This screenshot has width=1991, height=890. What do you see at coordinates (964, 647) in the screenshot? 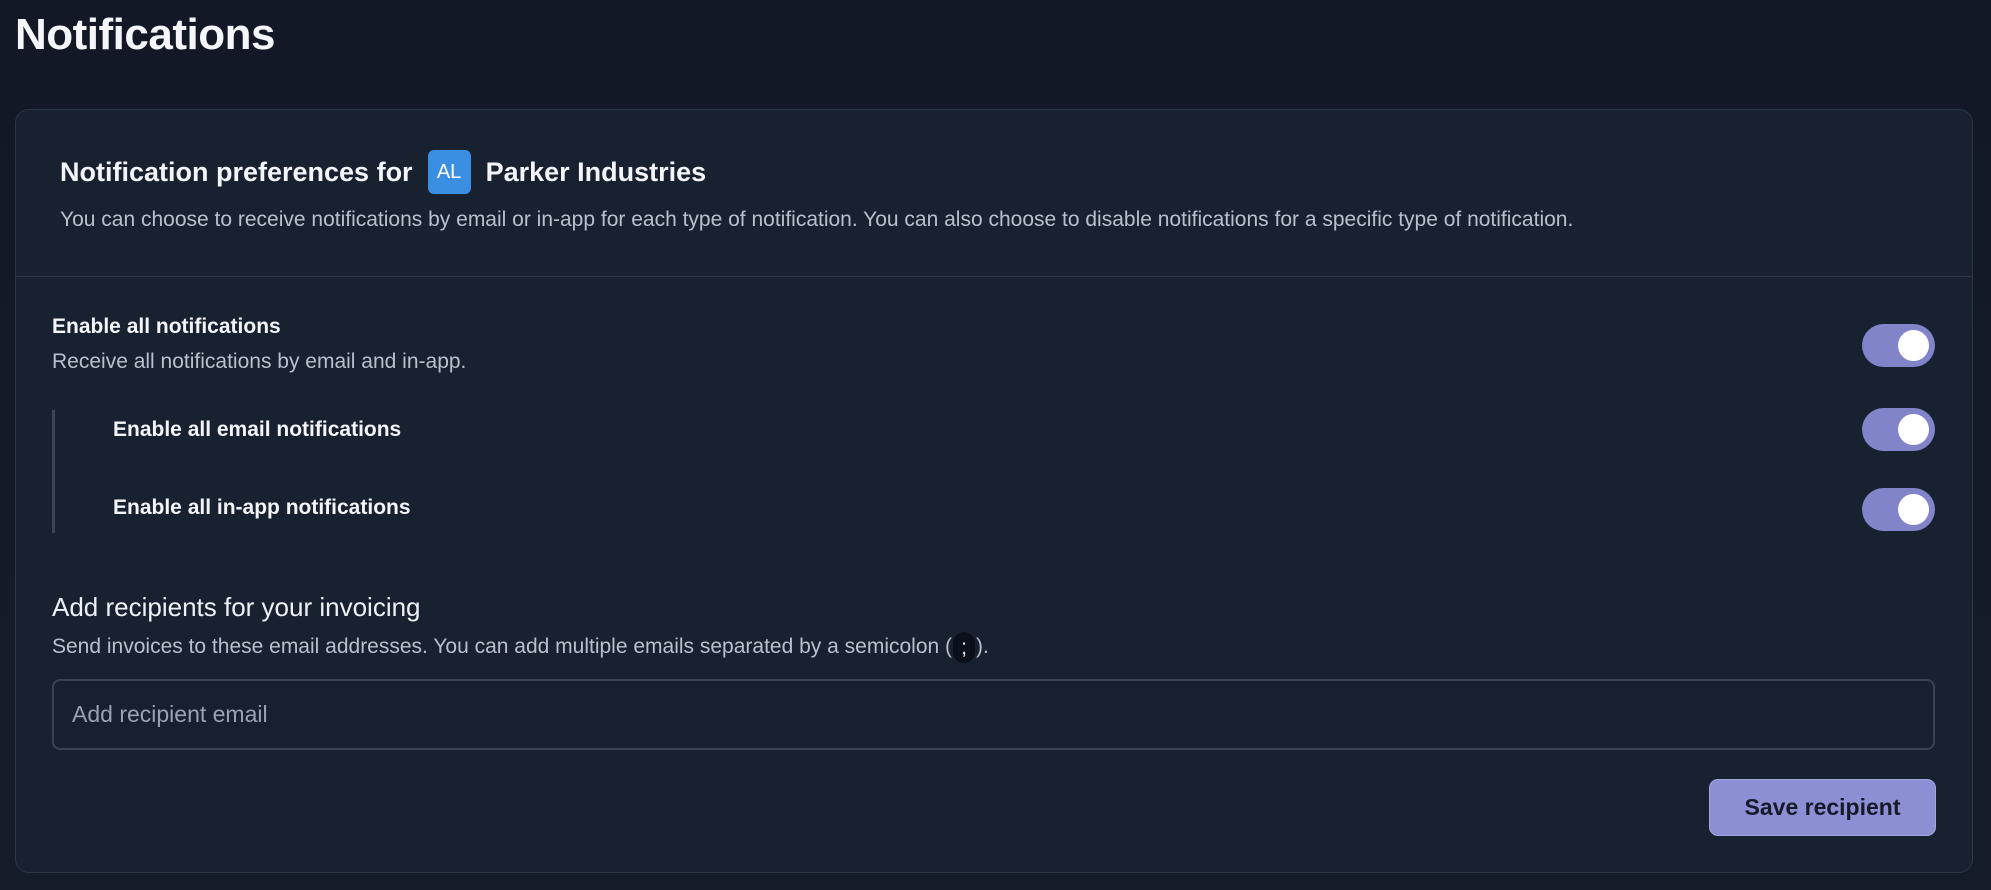
I see `semicolon-badge: ;` at bounding box center [964, 647].